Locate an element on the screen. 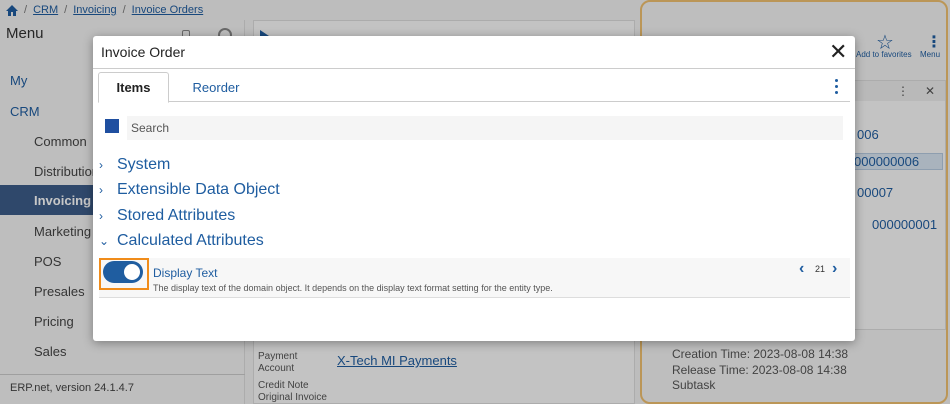  tab-bar: Items Reorder is located at coordinates (474, 87).